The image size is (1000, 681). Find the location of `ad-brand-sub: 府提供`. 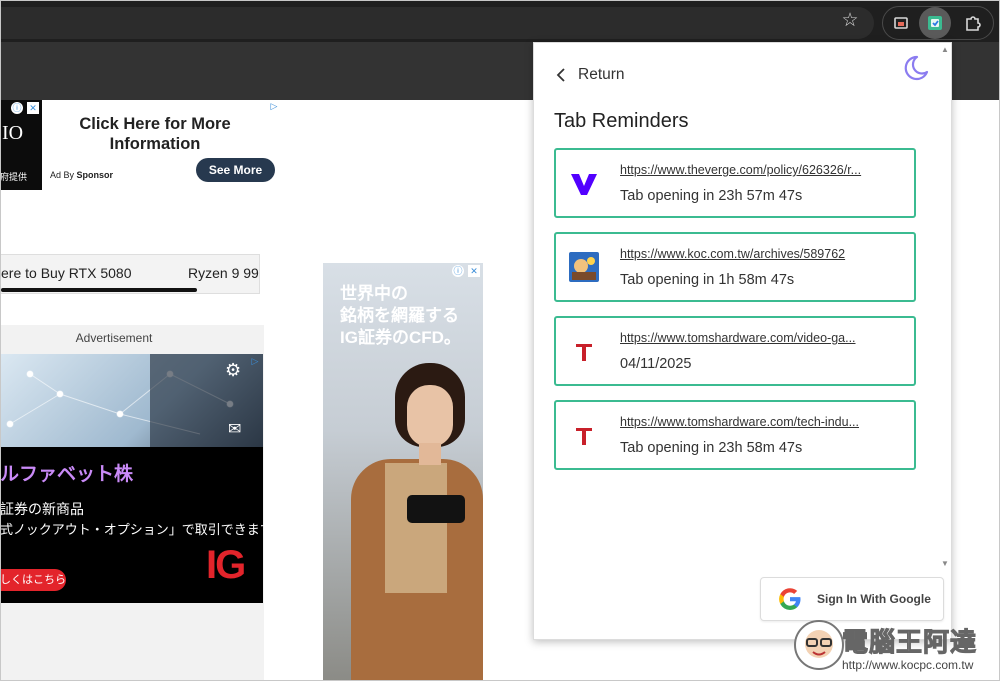

ad-brand-sub: 府提供 is located at coordinates (14, 177).